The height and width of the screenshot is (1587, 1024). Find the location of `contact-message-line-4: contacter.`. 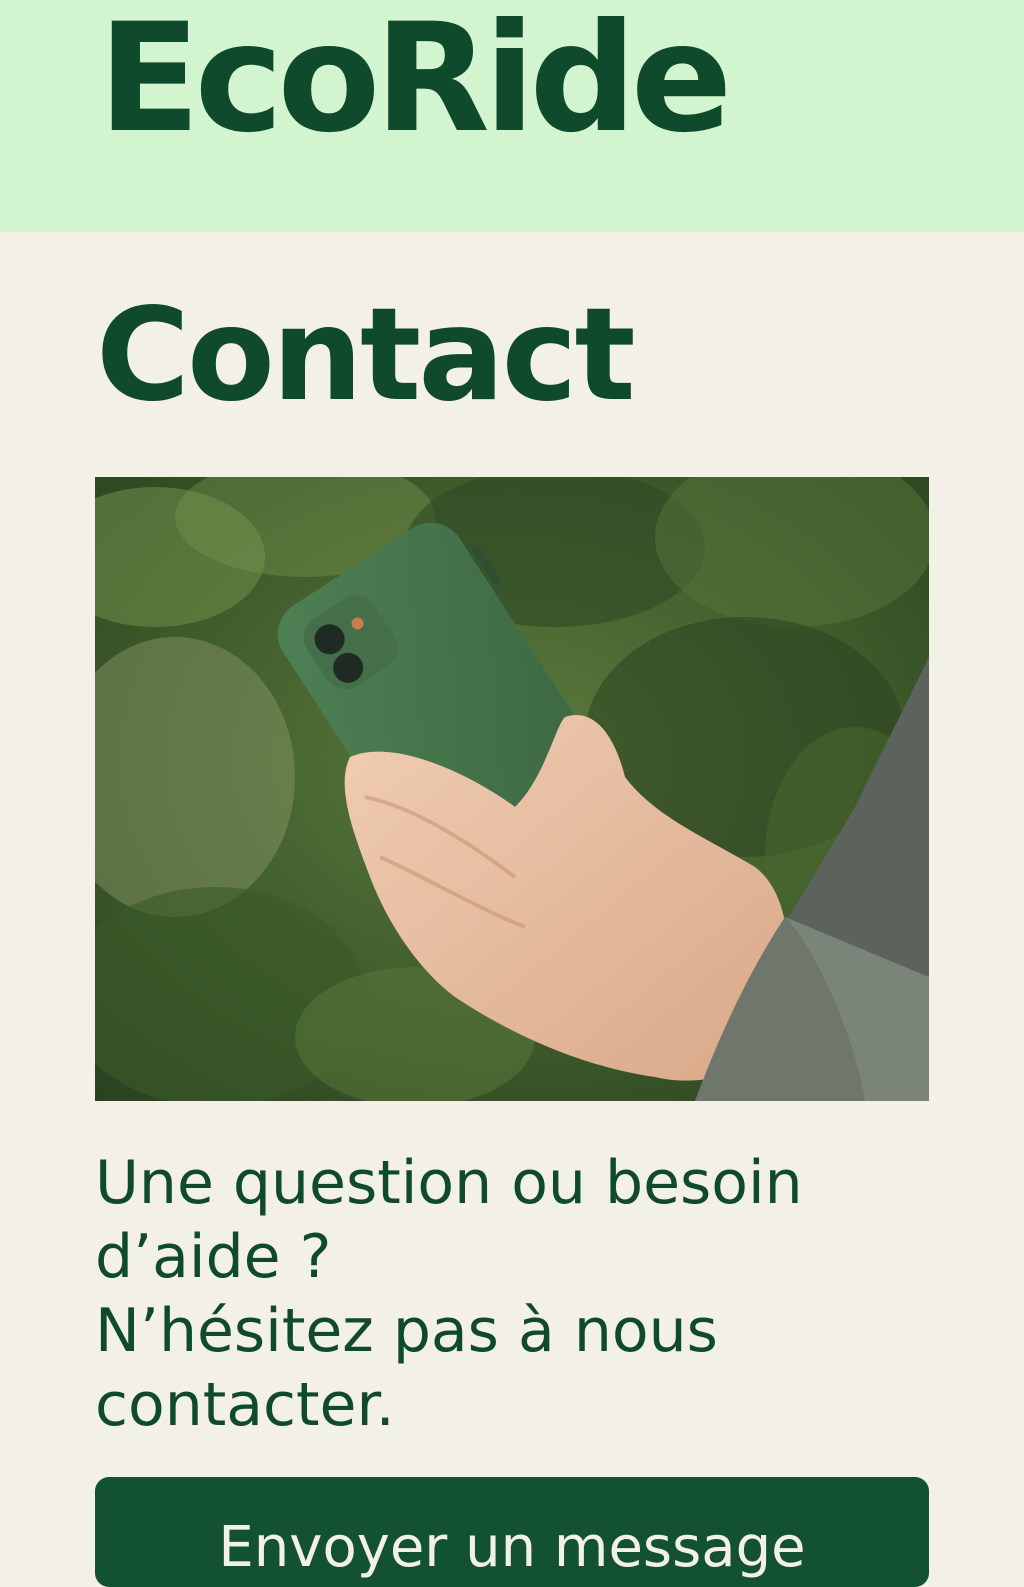

contact-message-line-4: contacter. is located at coordinates (245, 1405).